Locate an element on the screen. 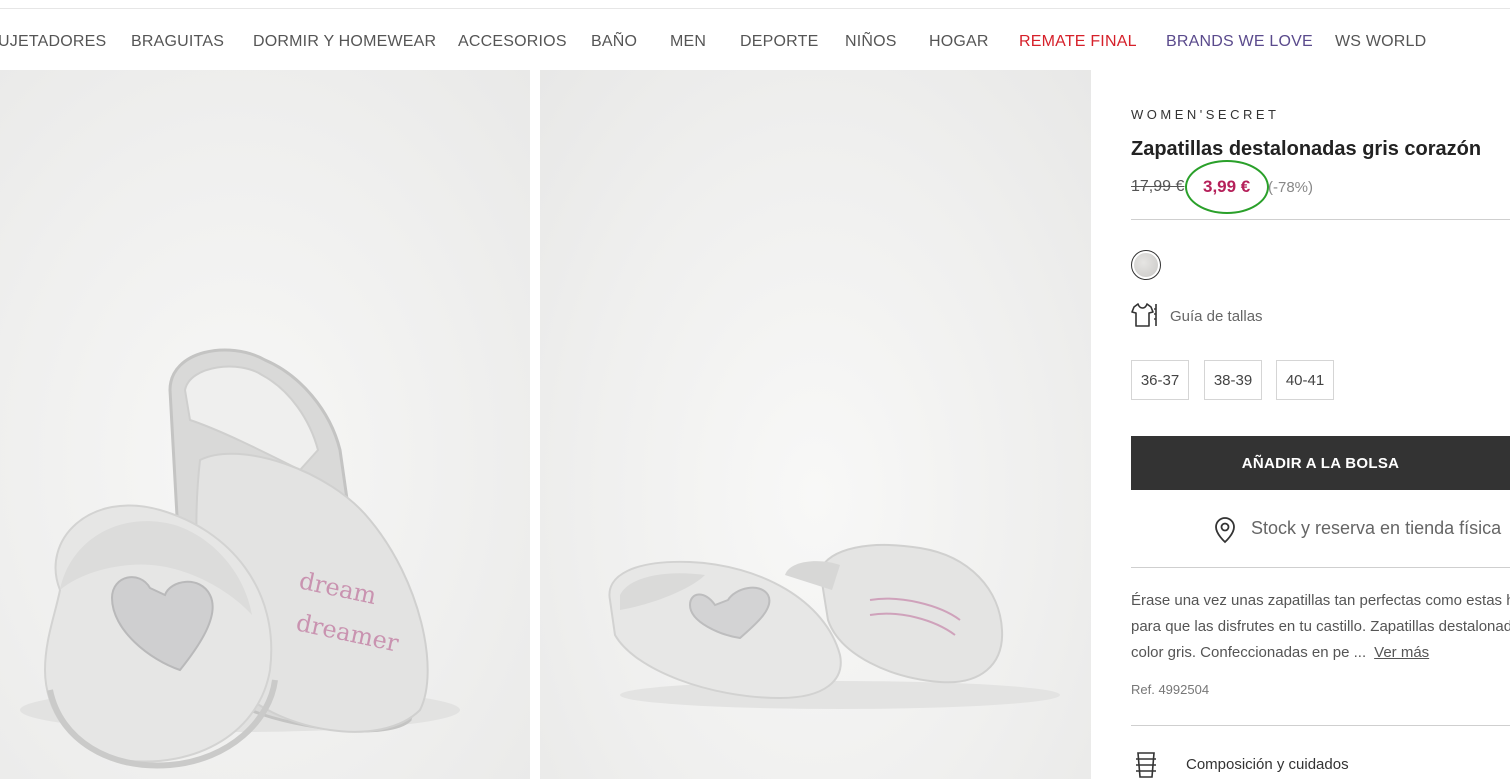  store-stock-link: Stock y reserva en tienda física is located at coordinates (1376, 528).